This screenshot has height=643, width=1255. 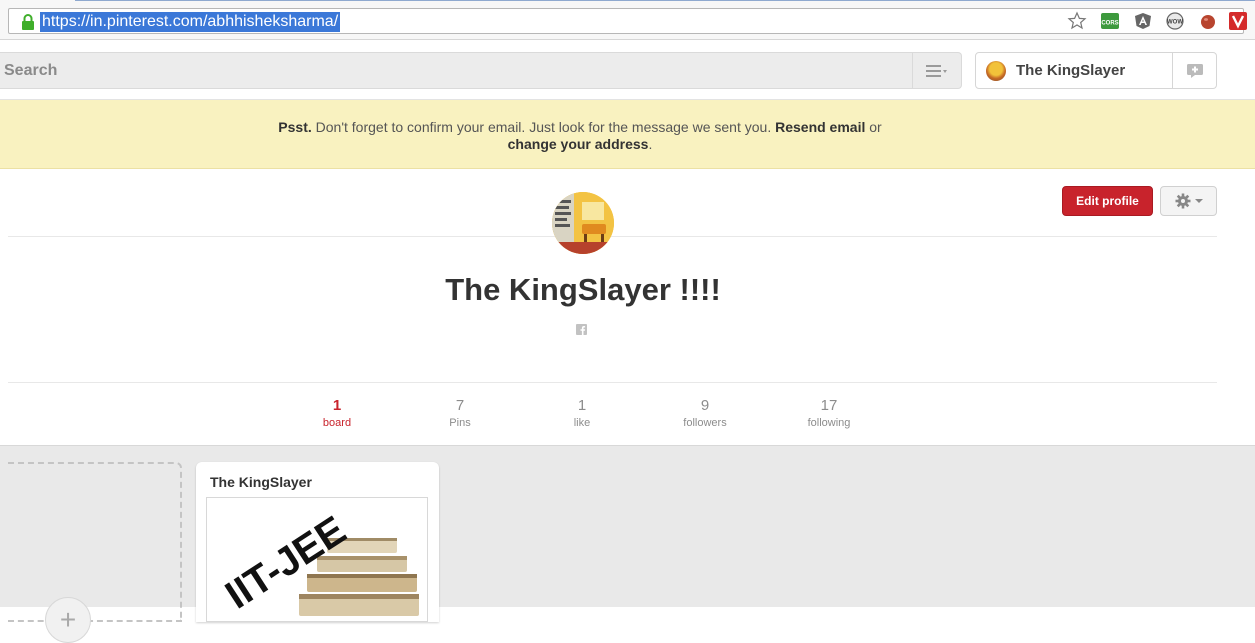 I want to click on profile-avatar-image, so click(x=583, y=223).